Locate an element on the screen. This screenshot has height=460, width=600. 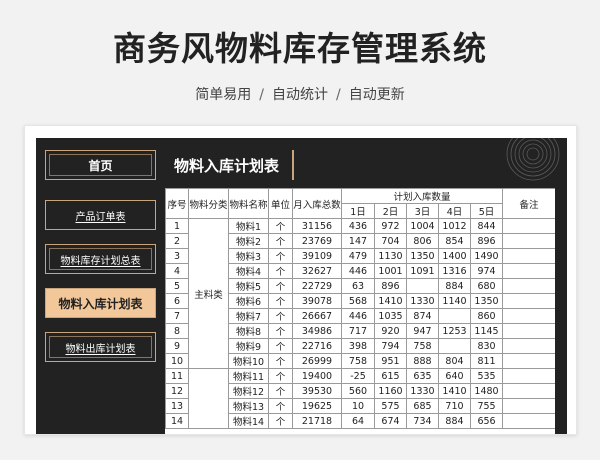
row-day1: 147 is located at coordinates (358, 241).